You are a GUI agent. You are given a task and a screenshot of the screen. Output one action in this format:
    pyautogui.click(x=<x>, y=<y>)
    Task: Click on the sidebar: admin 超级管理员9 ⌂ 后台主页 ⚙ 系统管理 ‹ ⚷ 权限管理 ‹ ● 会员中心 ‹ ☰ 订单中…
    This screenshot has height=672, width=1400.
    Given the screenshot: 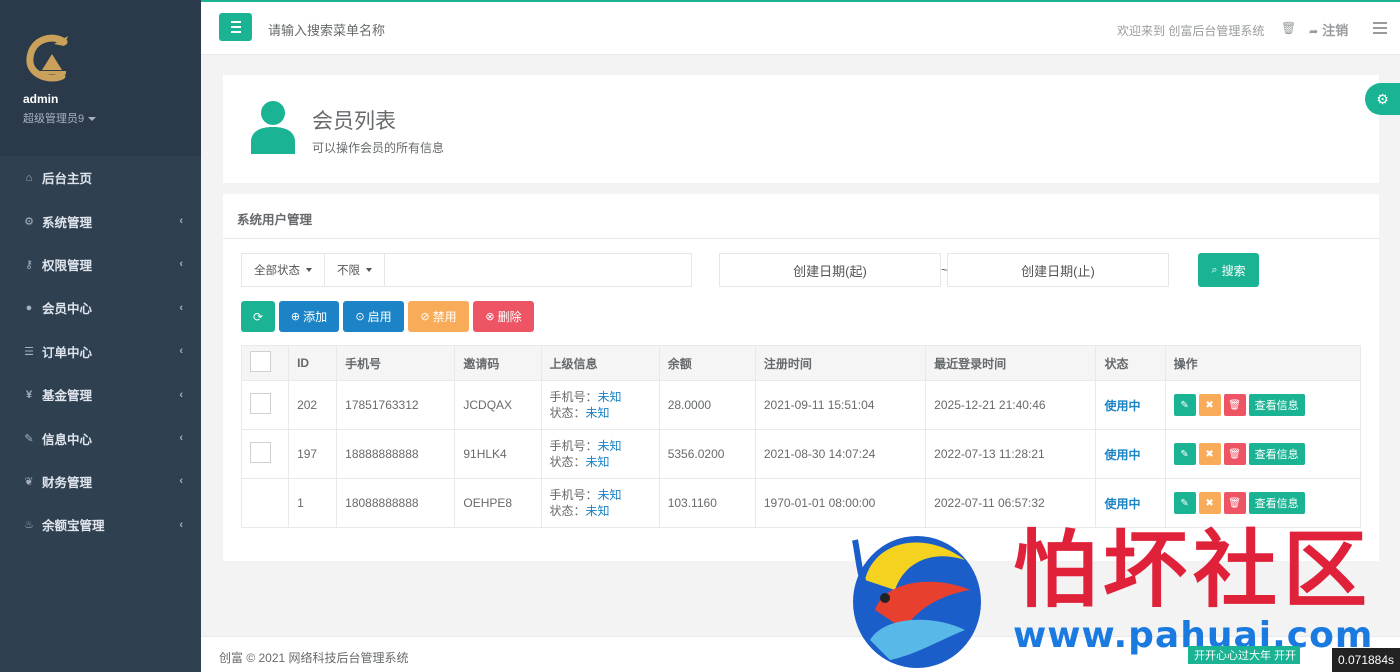 What is the action you would take?
    pyautogui.click(x=100, y=336)
    